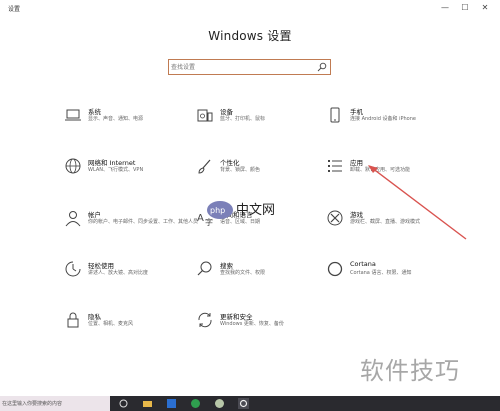 This screenshot has width=500, height=411. What do you see at coordinates (73, 115) in the screenshot?
I see `laptop-icon` at bounding box center [73, 115].